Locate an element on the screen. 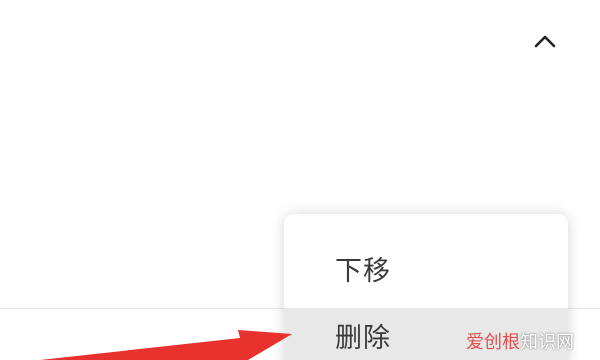 The image size is (600, 360). watermark: 爱创根 知识网 is located at coordinates (520, 341).